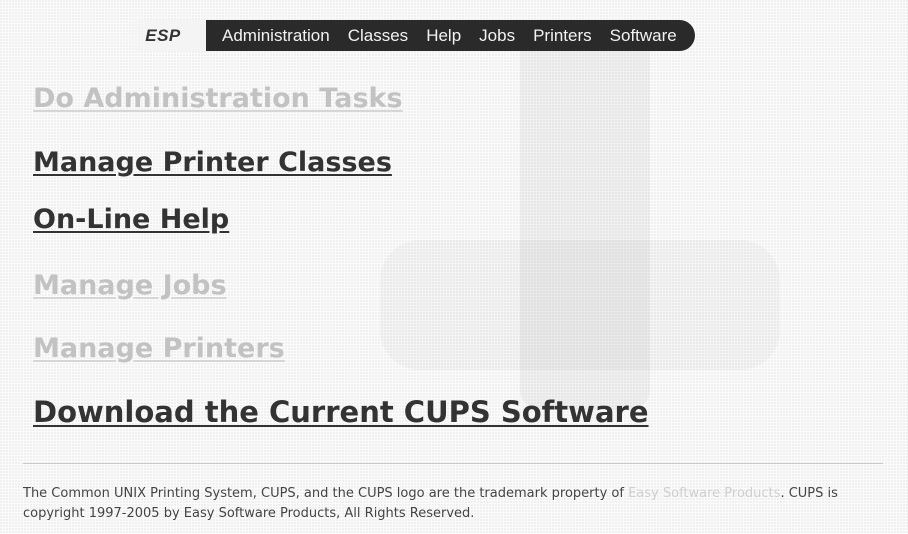  Describe the element at coordinates (276, 36) in the screenshot. I see `nav-item-administration: Administration` at that location.